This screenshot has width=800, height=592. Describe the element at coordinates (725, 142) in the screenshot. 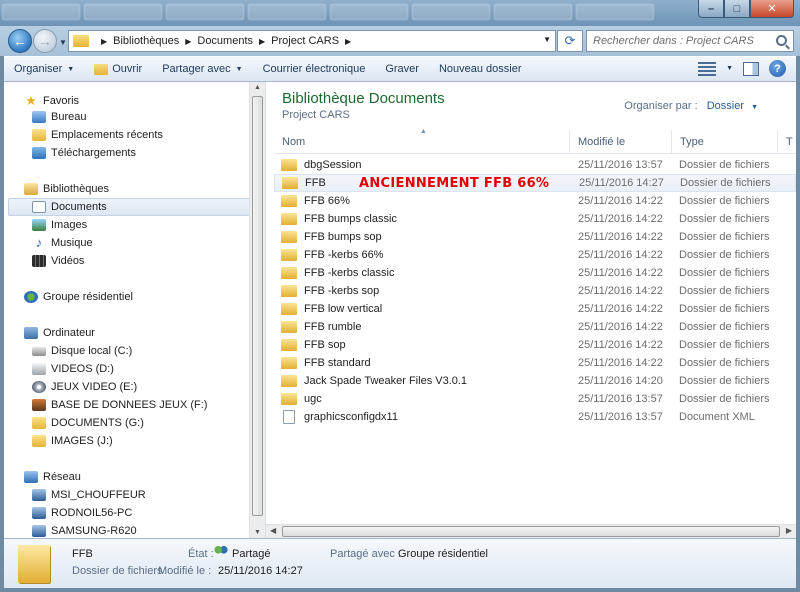

I see `column-type: Type` at that location.